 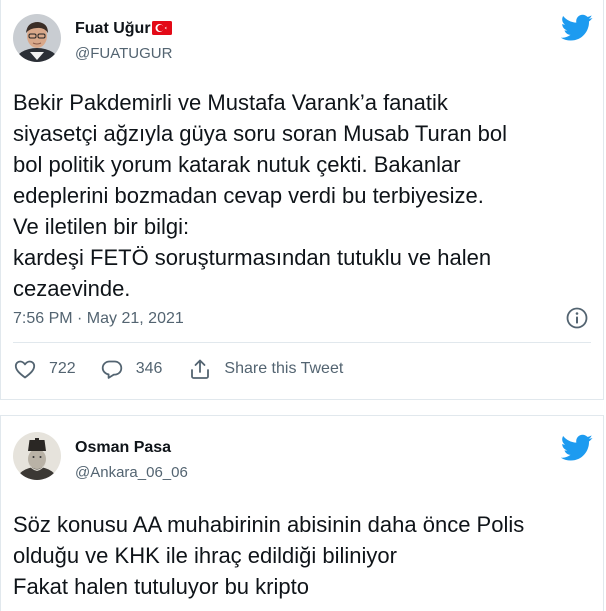 I want to click on tweet-text-line: Fakat halen tutuluyor bu kripto, so click(x=161, y=586).